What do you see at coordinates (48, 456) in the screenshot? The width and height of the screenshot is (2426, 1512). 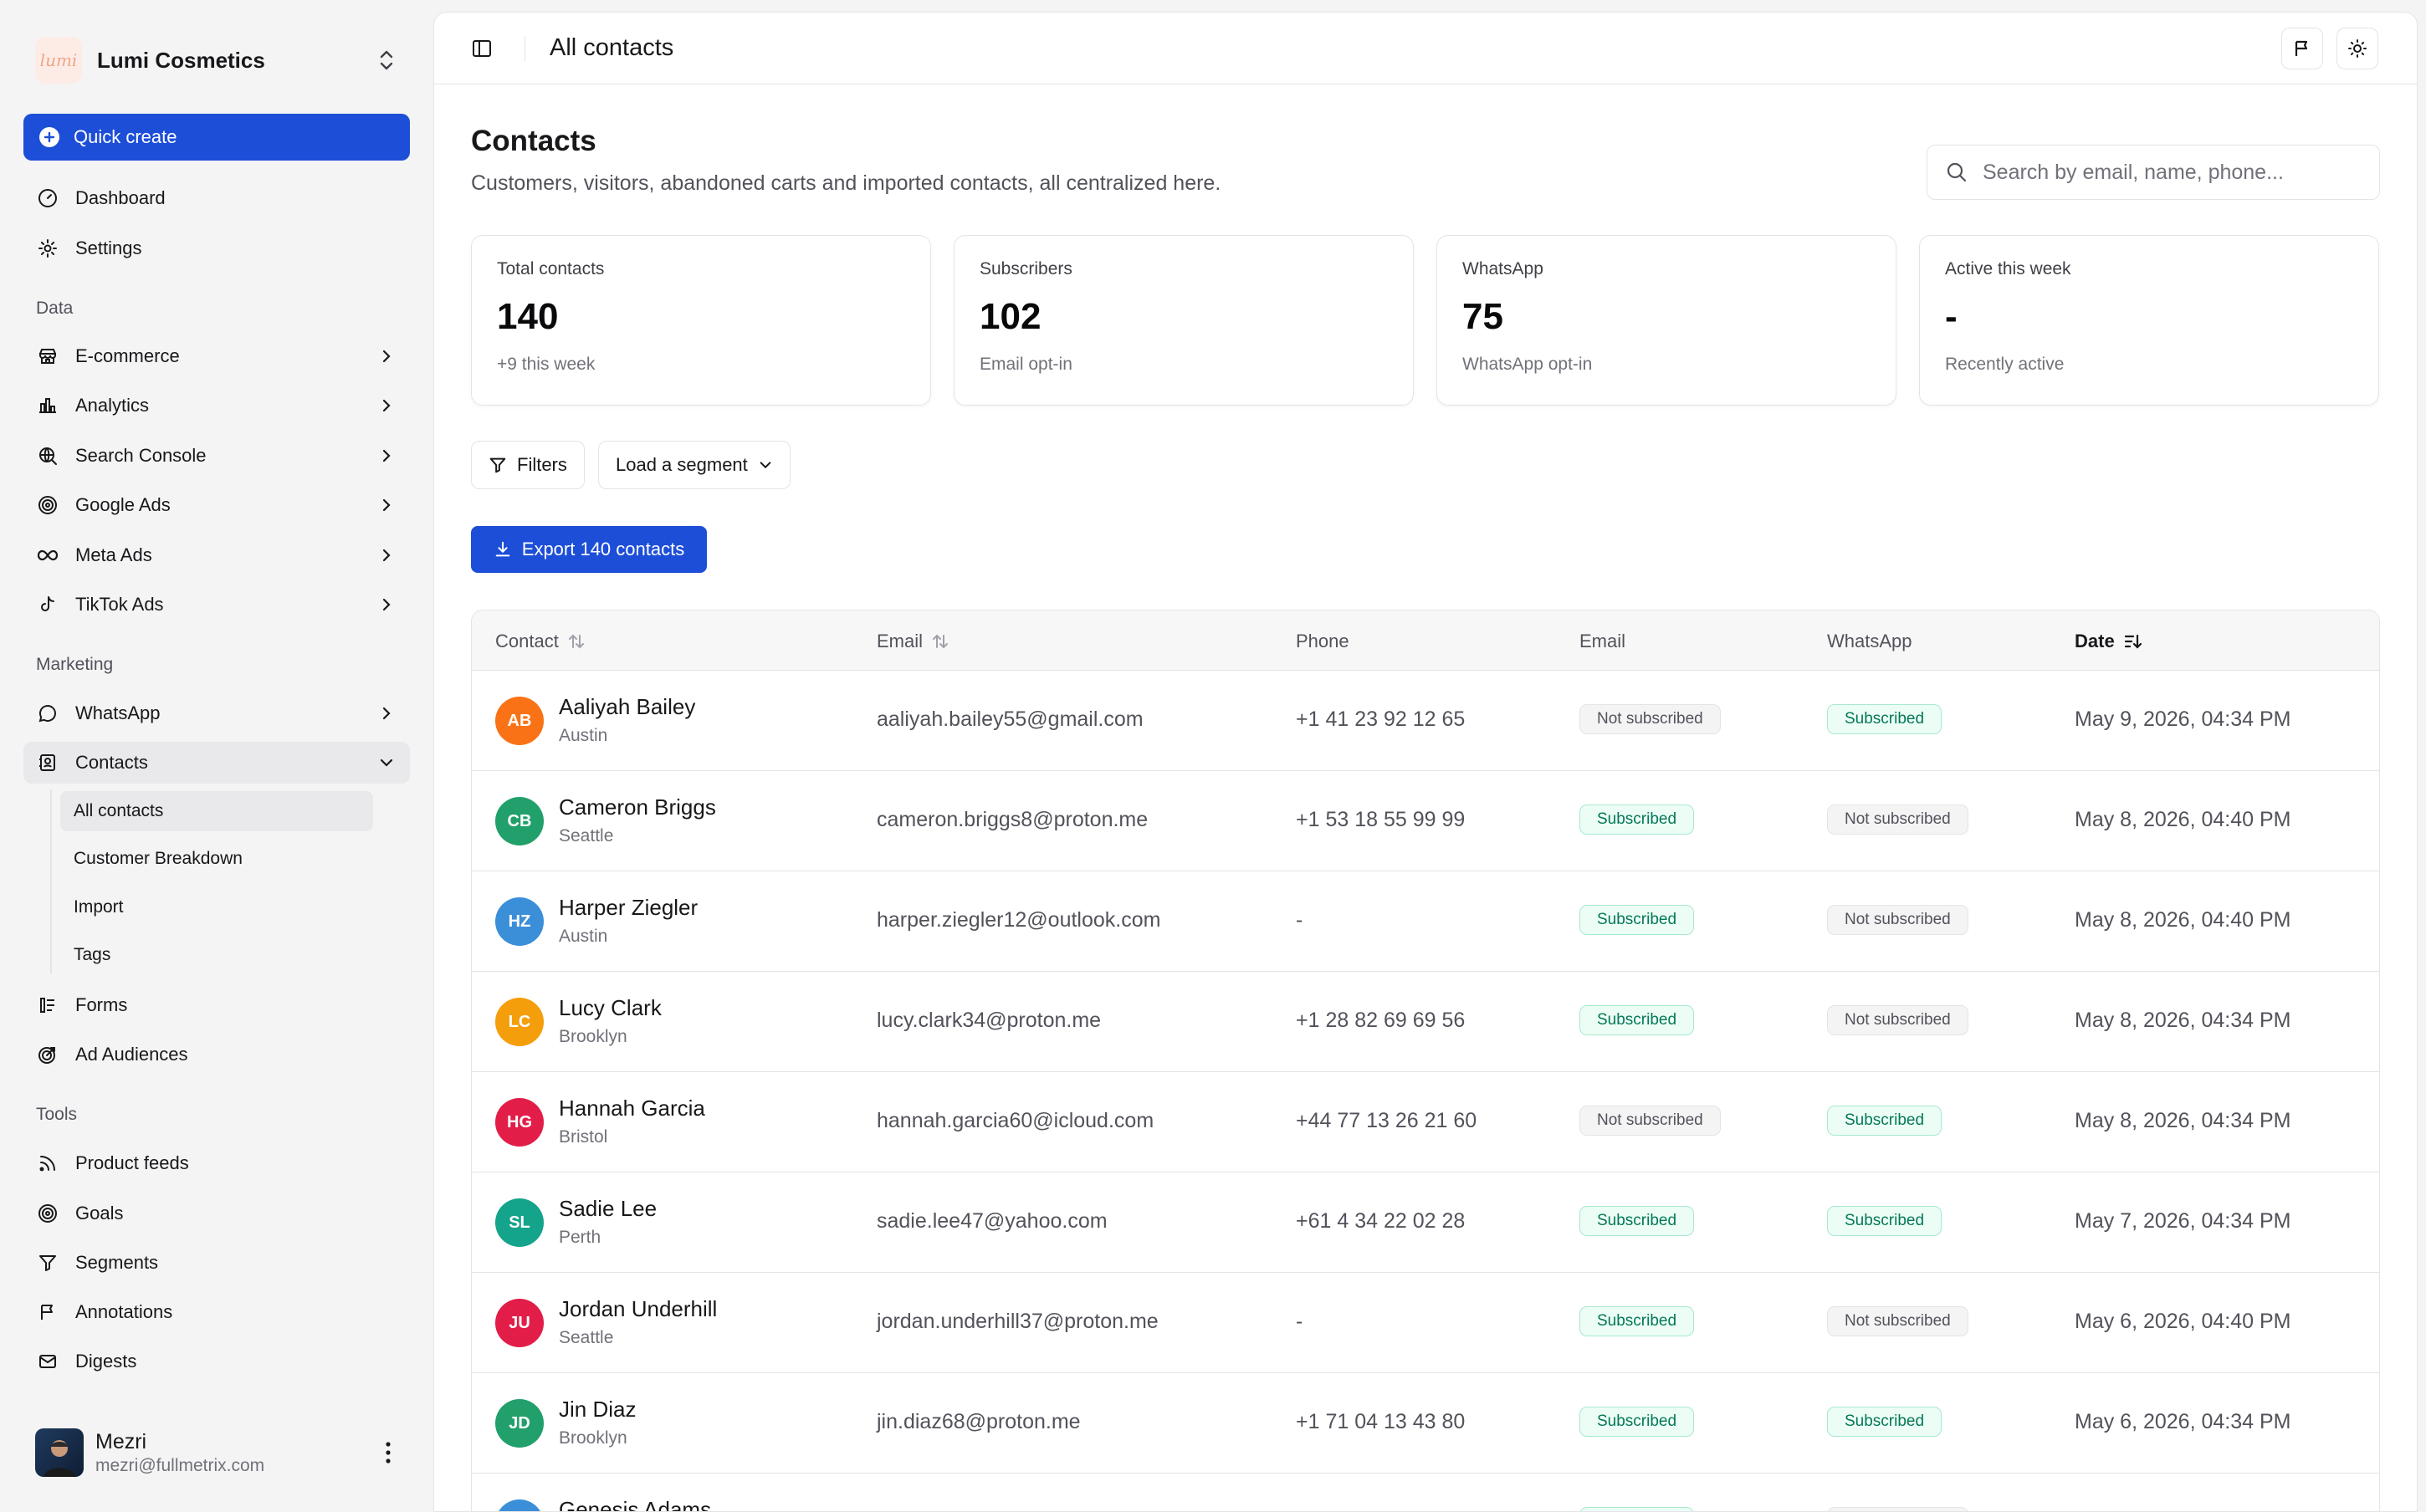 I see `globe-search-icon` at bounding box center [48, 456].